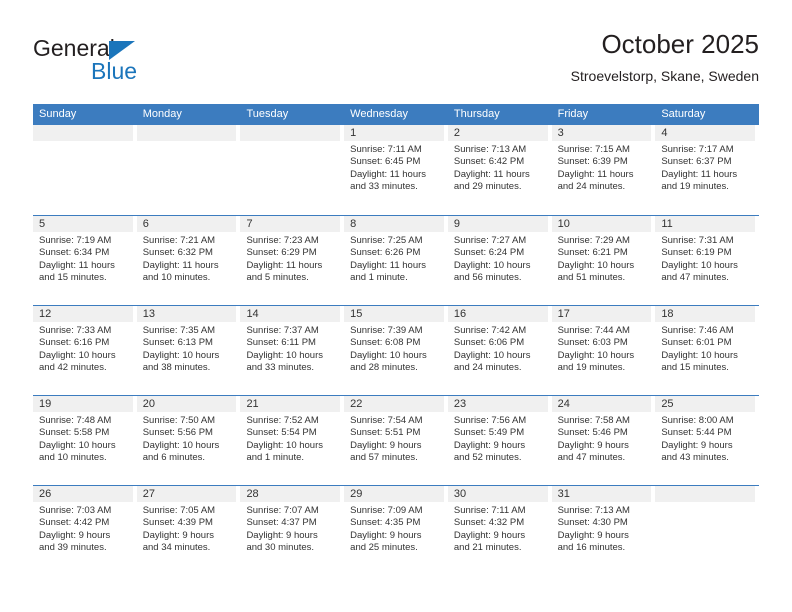  What do you see at coordinates (290, 314) in the screenshot?
I see `day-number: 14` at bounding box center [290, 314].